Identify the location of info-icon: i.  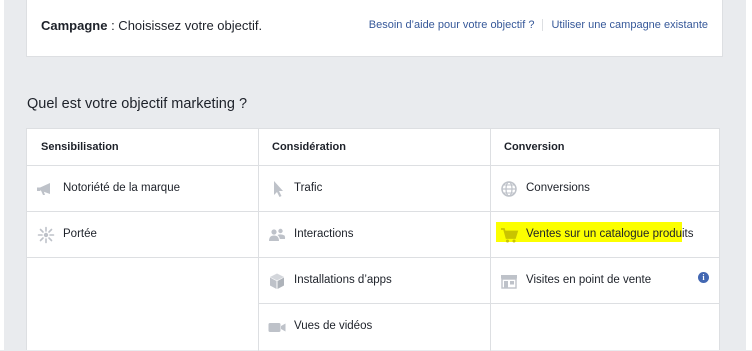
(703, 277).